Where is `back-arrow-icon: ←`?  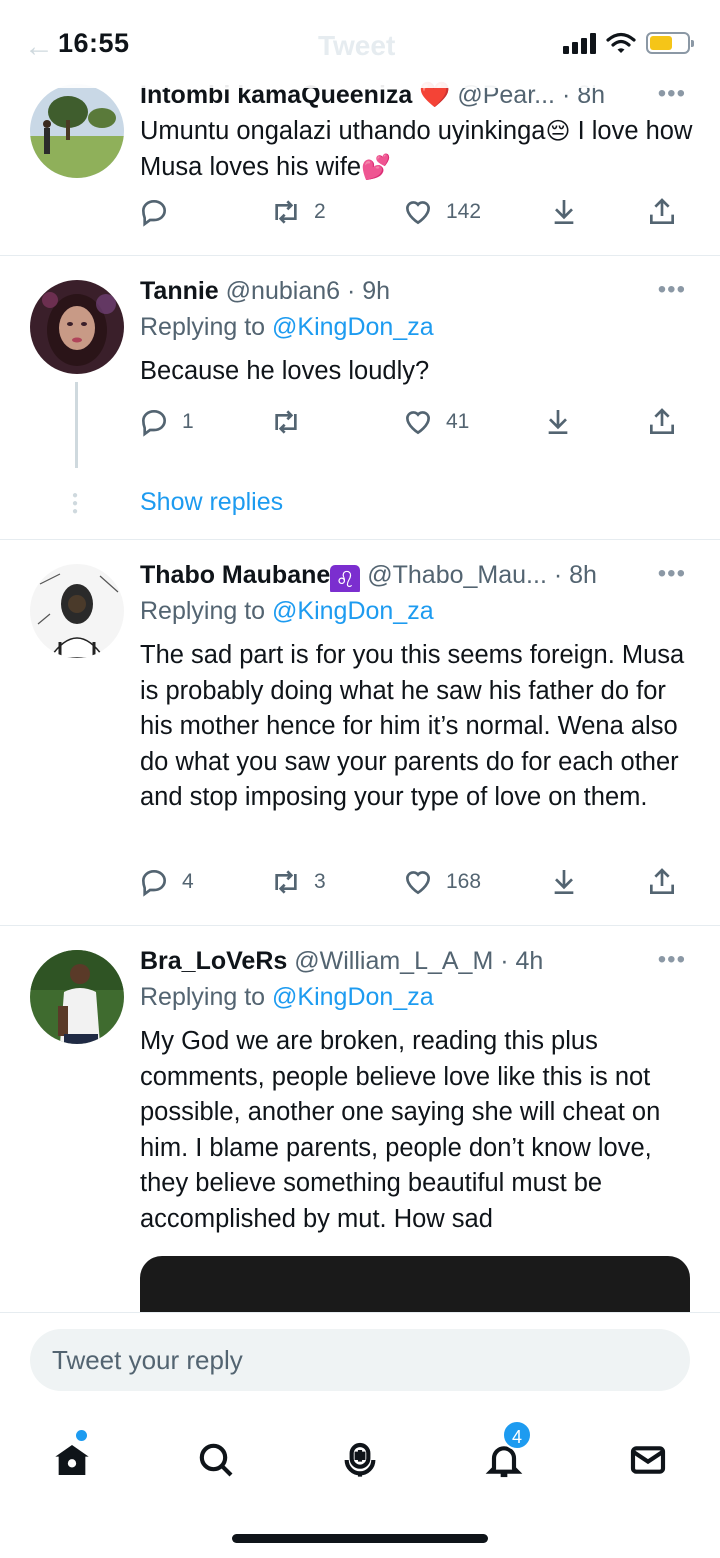 back-arrow-icon: ← is located at coordinates (39, 47).